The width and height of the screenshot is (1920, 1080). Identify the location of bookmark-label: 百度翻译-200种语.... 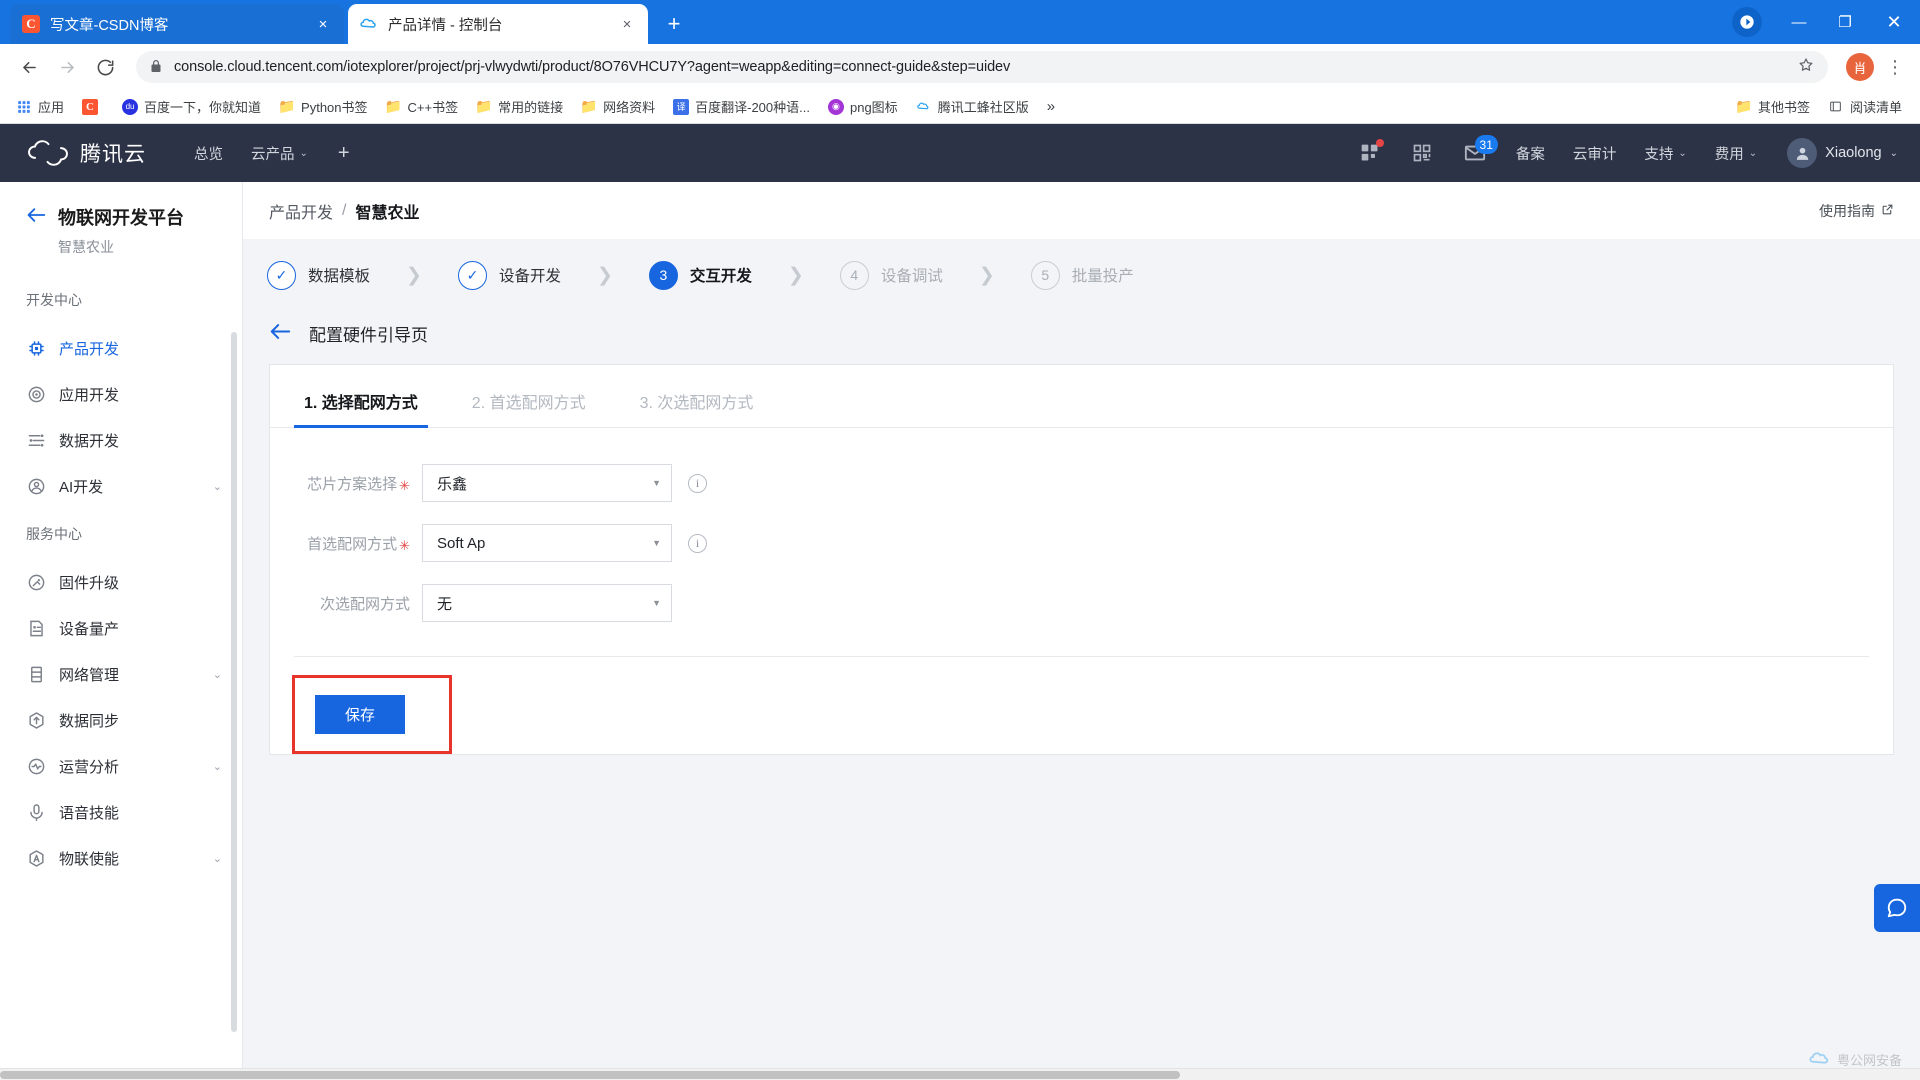
(752, 107).